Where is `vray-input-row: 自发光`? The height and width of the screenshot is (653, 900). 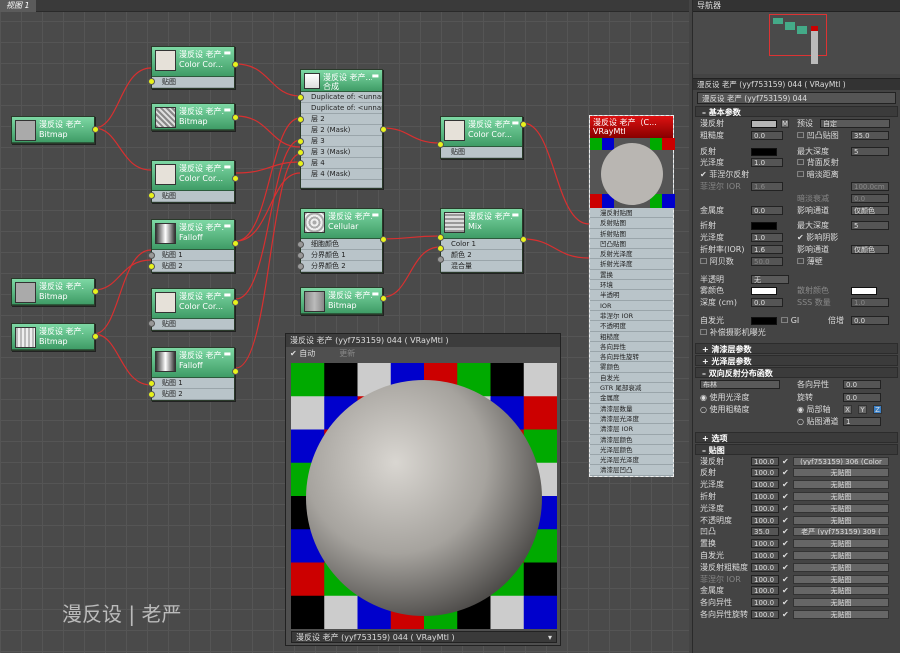
vray-input-row: 自发光 is located at coordinates (631, 378).